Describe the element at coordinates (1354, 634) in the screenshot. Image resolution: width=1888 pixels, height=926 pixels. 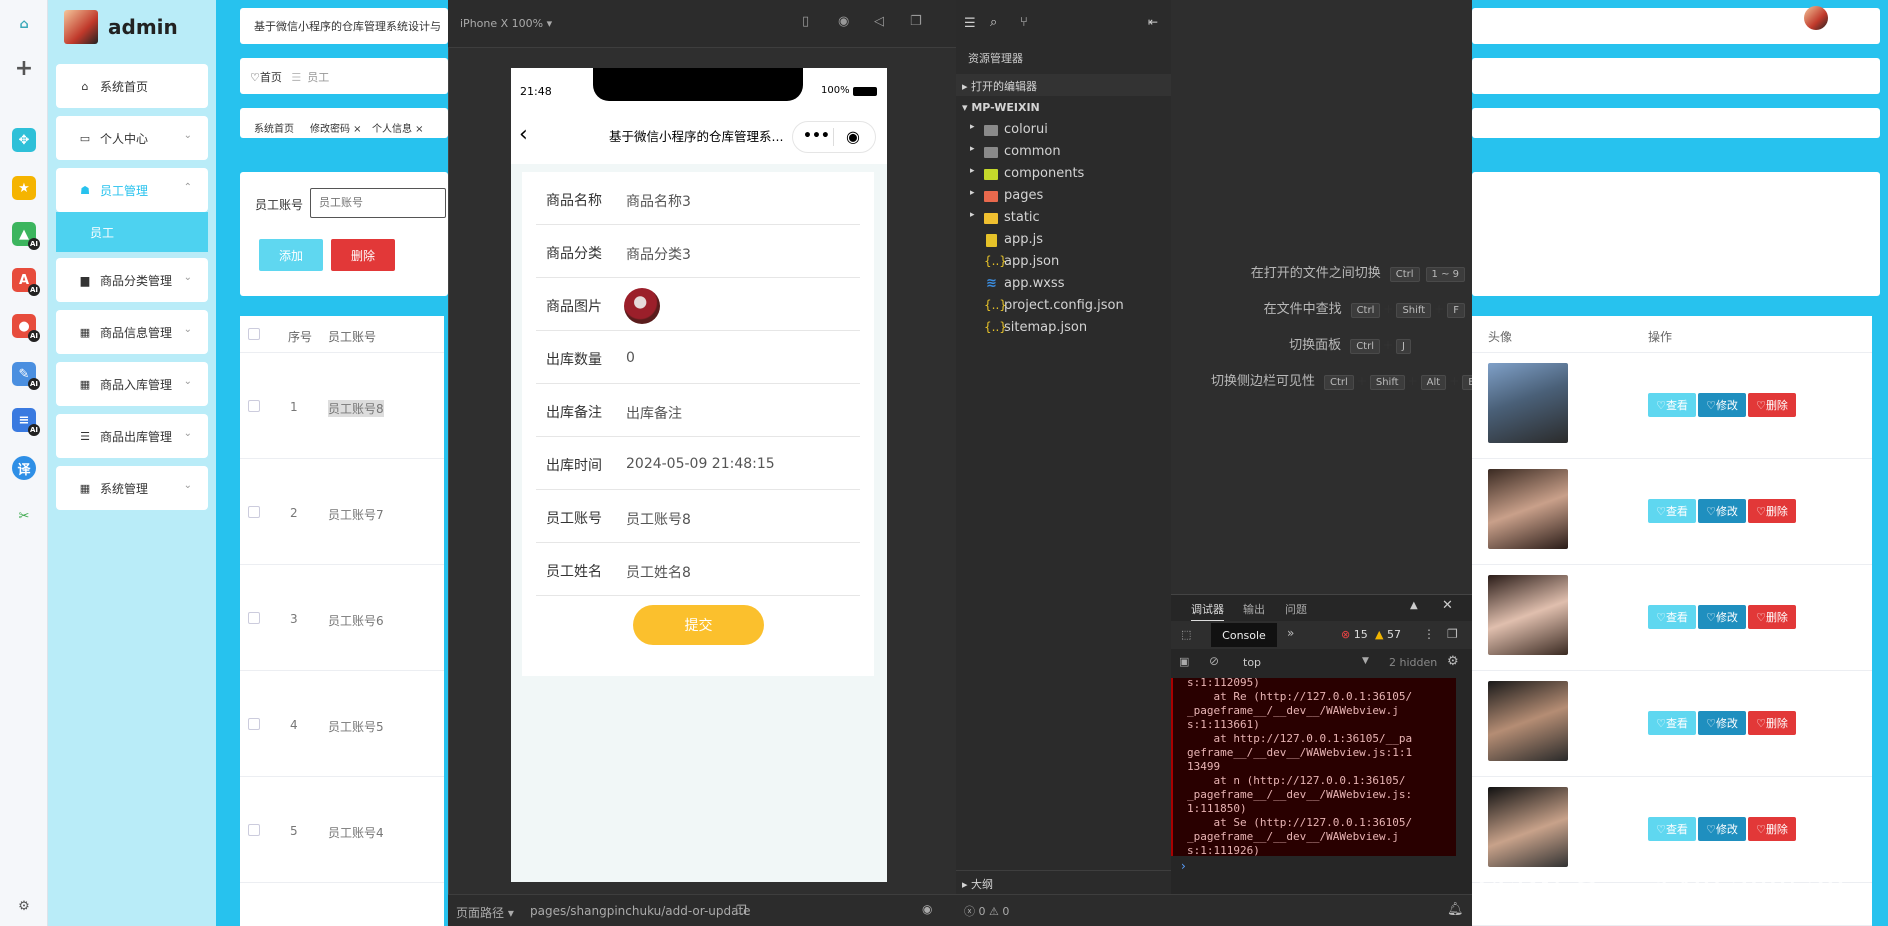
I see `error-count: ⊗ 15` at that location.